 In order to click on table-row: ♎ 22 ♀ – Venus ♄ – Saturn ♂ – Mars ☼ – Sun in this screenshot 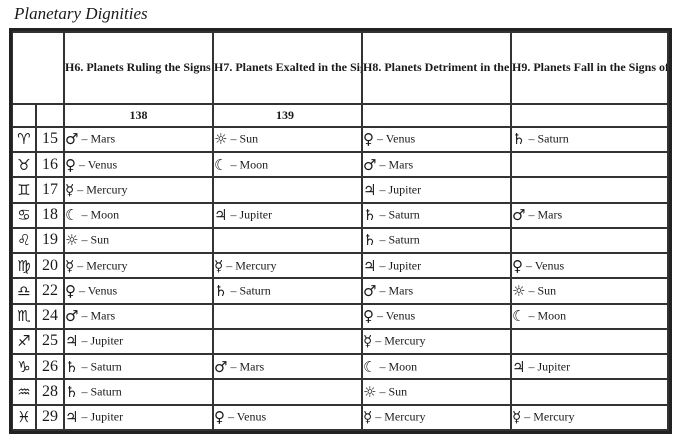, I will do `click(340, 292)`.